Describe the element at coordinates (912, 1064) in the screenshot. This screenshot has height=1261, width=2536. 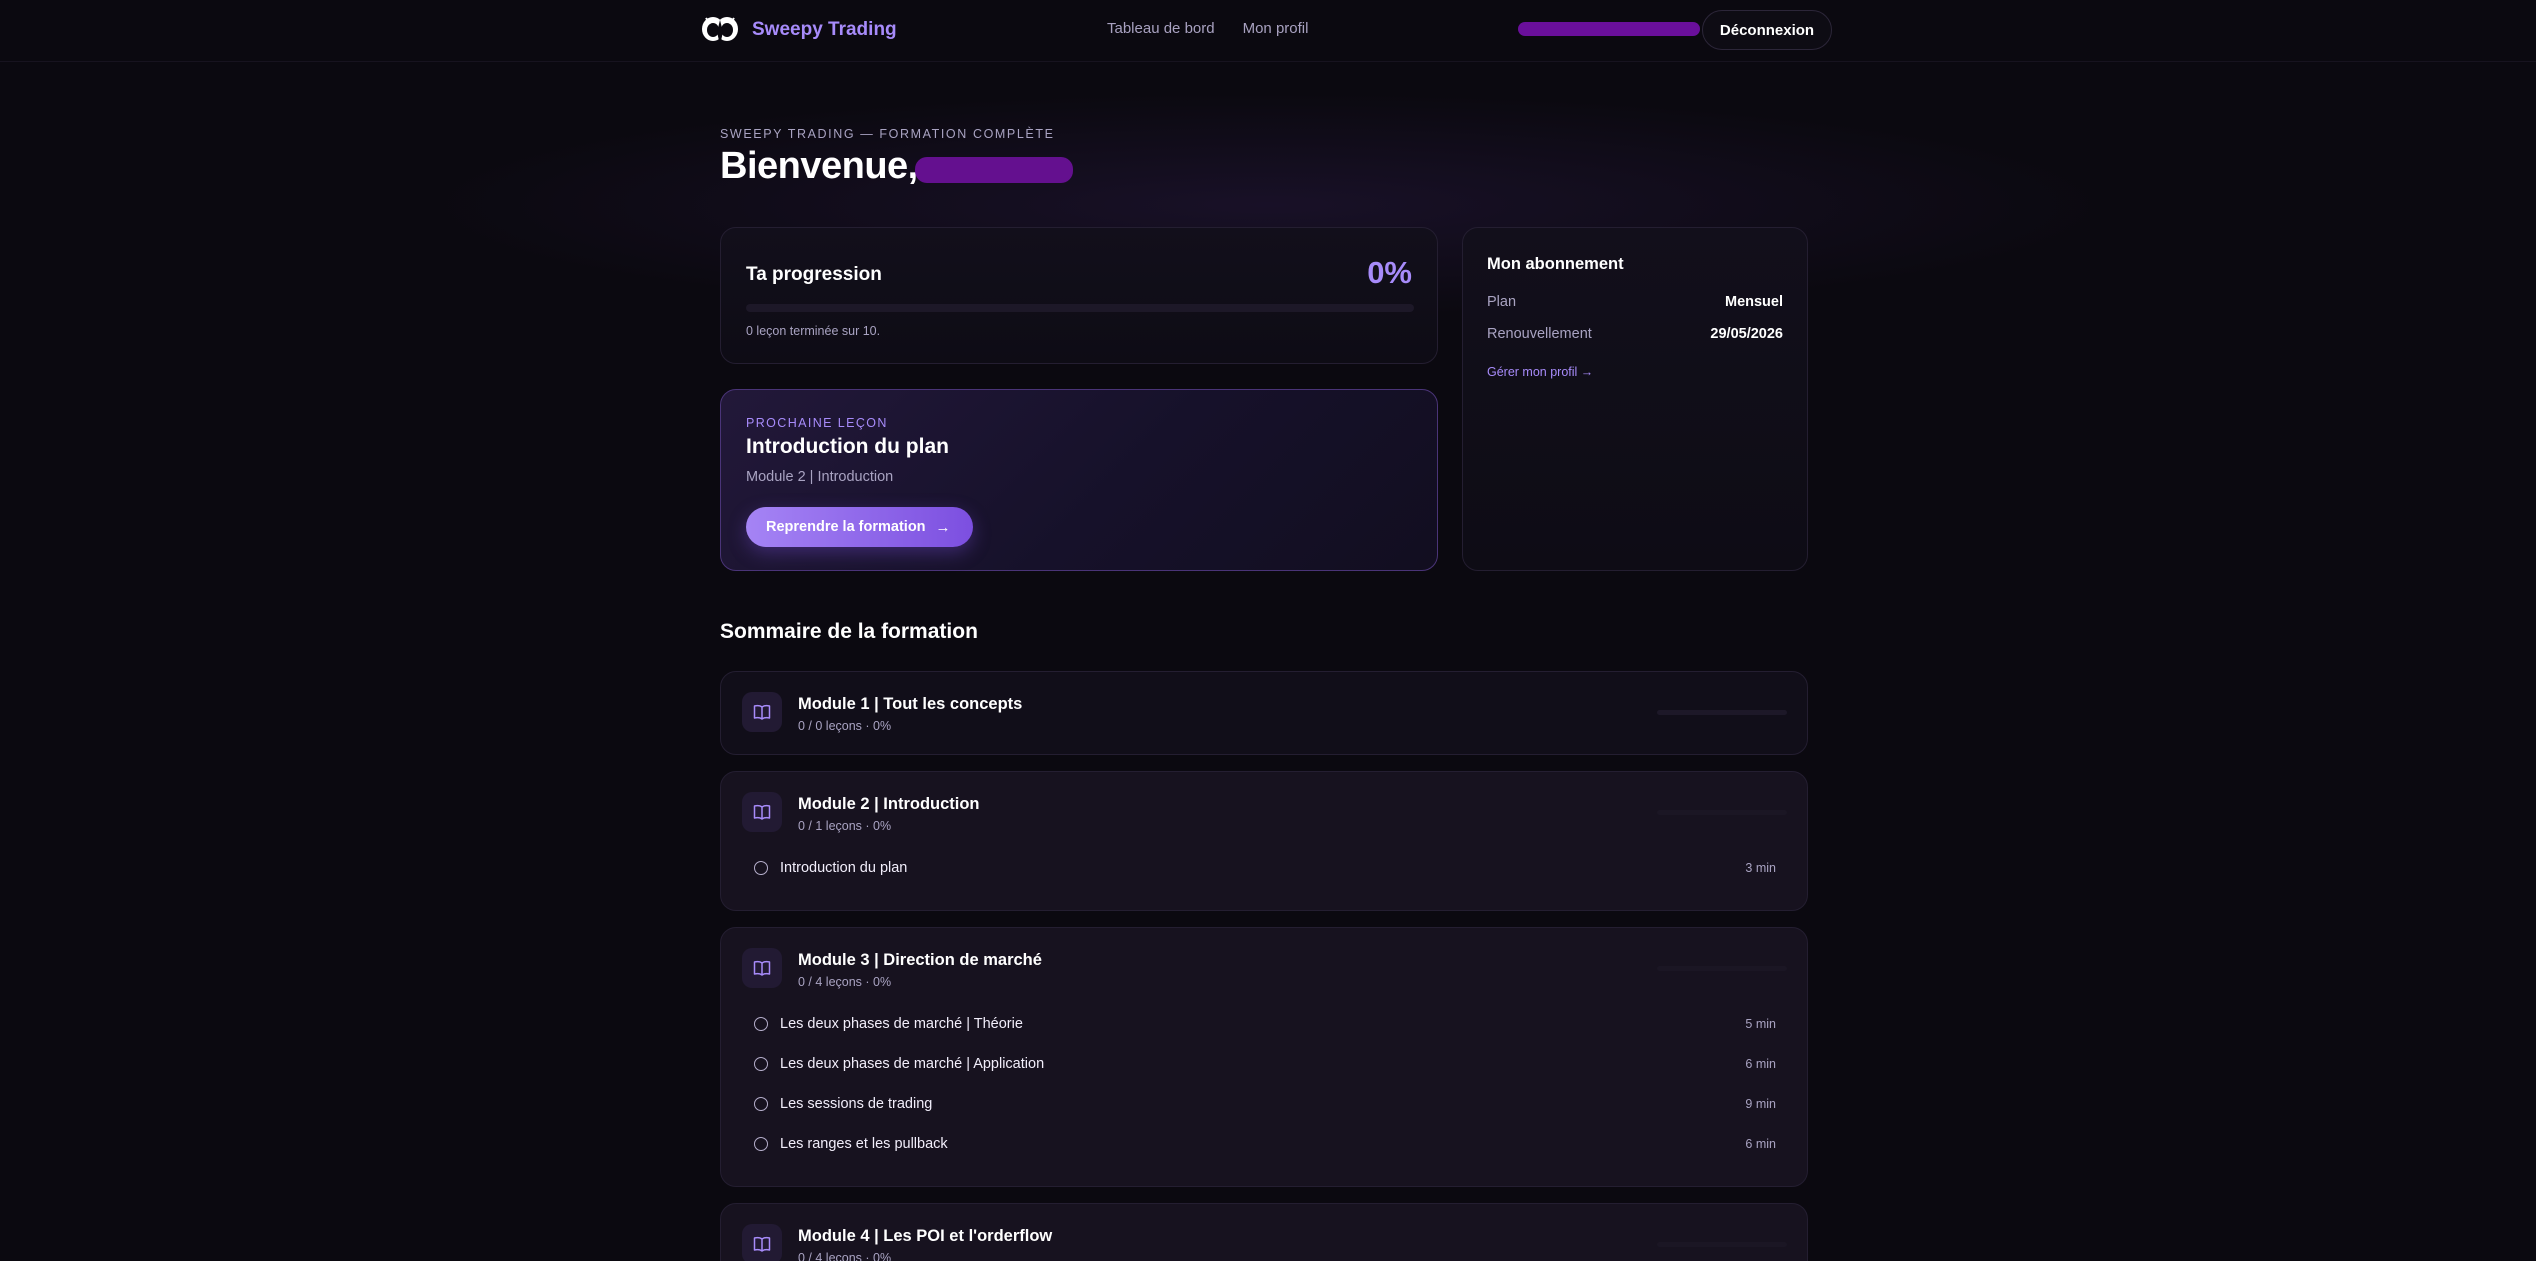
I see `lesson-title: Les deux phases de marché | Application` at that location.